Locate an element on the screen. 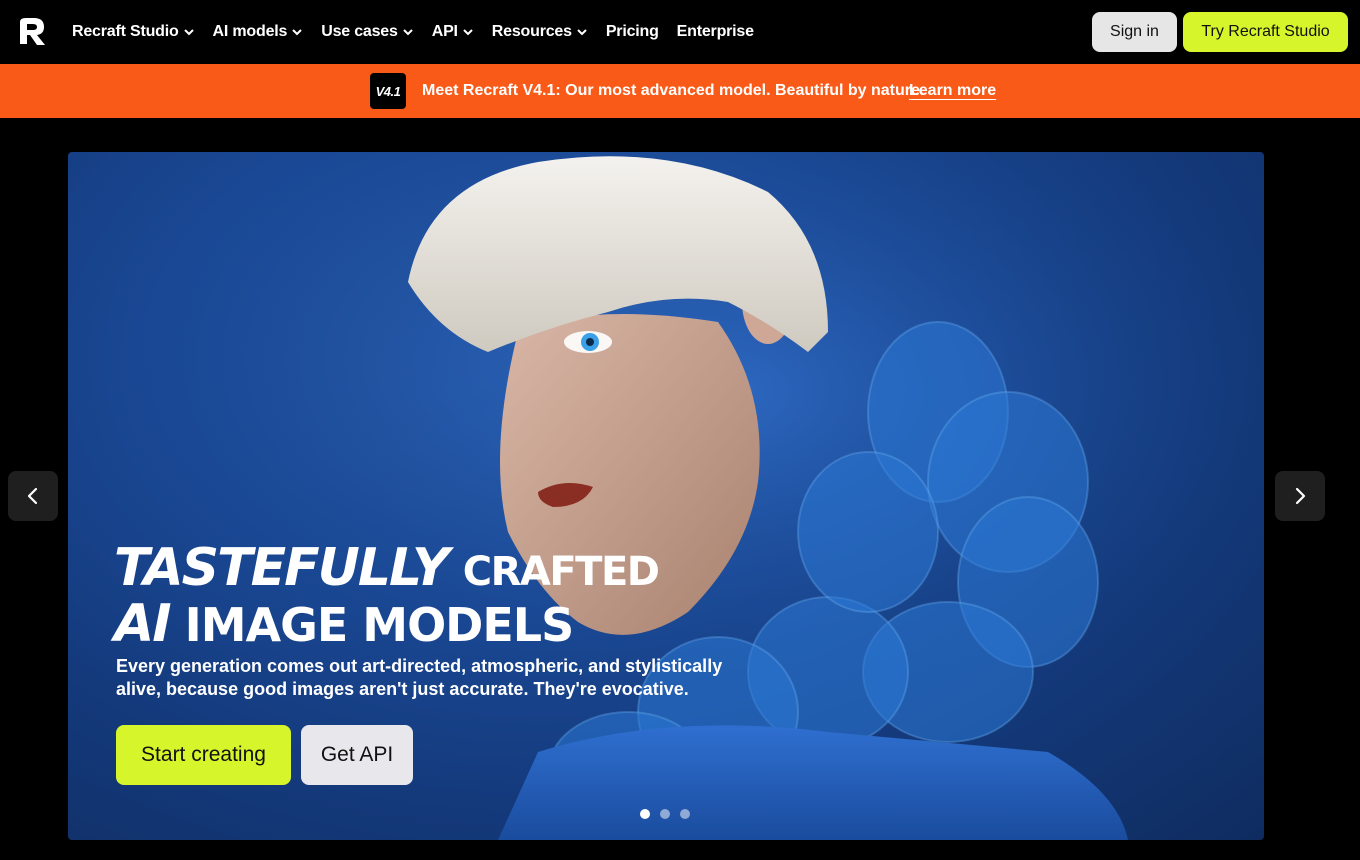 The image size is (1360, 860). hero-title-word: IMAGE MODELS is located at coordinates (379, 625).